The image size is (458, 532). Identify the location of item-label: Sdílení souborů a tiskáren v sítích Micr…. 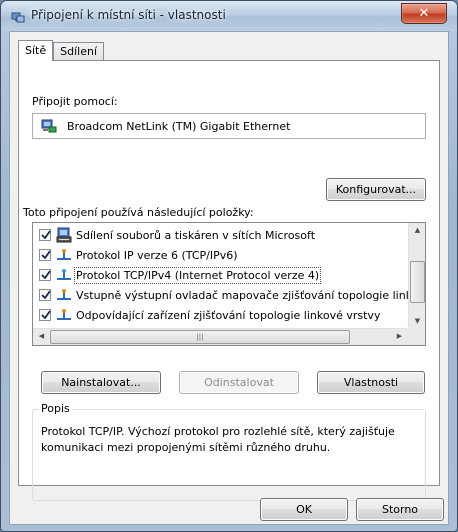
(196, 235).